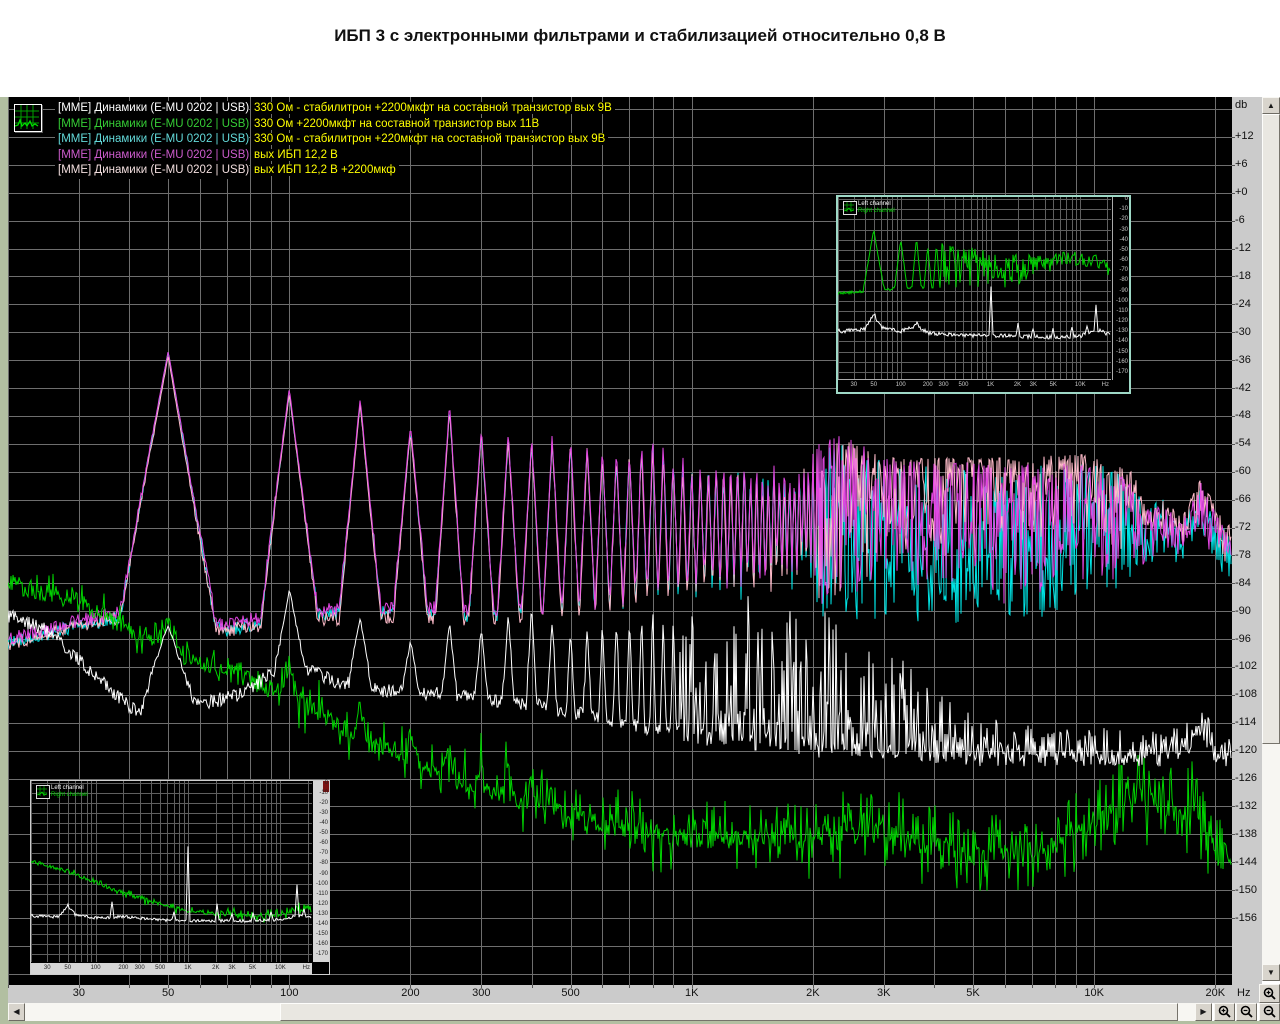  Describe the element at coordinates (1246, 666) in the screenshot. I see `db-axis-label: -102` at that location.